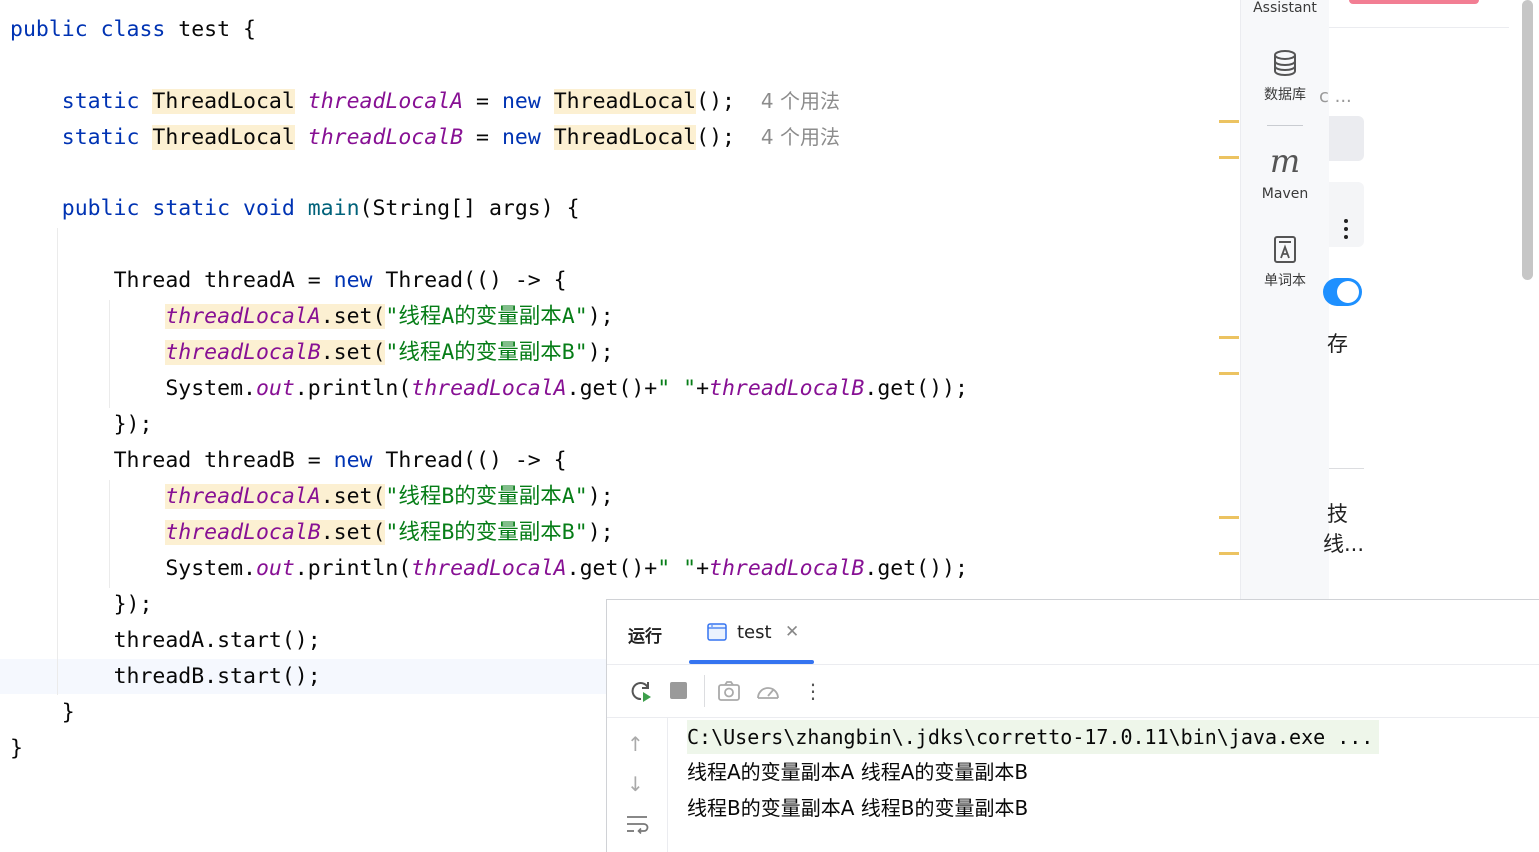  Describe the element at coordinates (486, 352) in the screenshot. I see `code-token: "线程A的变量副本B"` at that location.